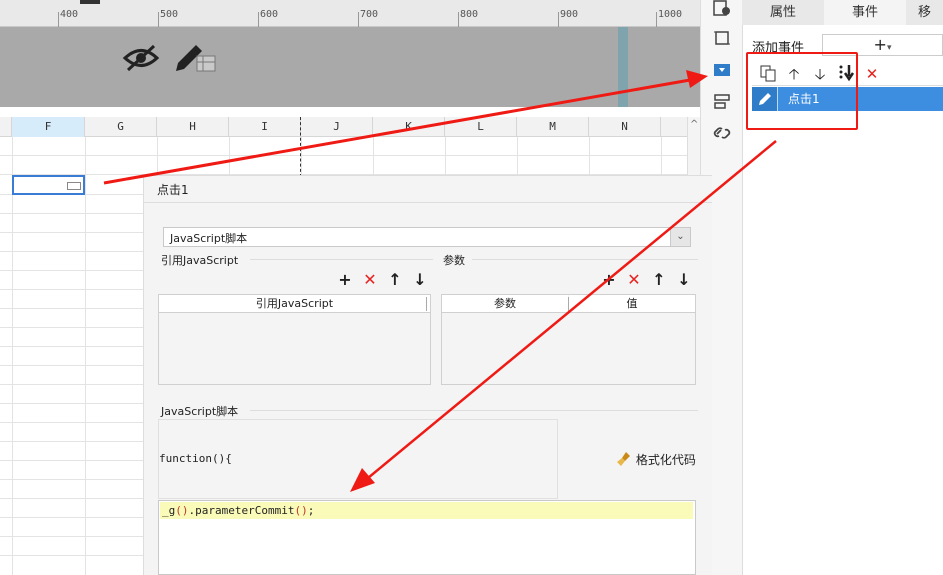 This screenshot has height=575, width=943. I want to click on column-header-m: M, so click(553, 127).